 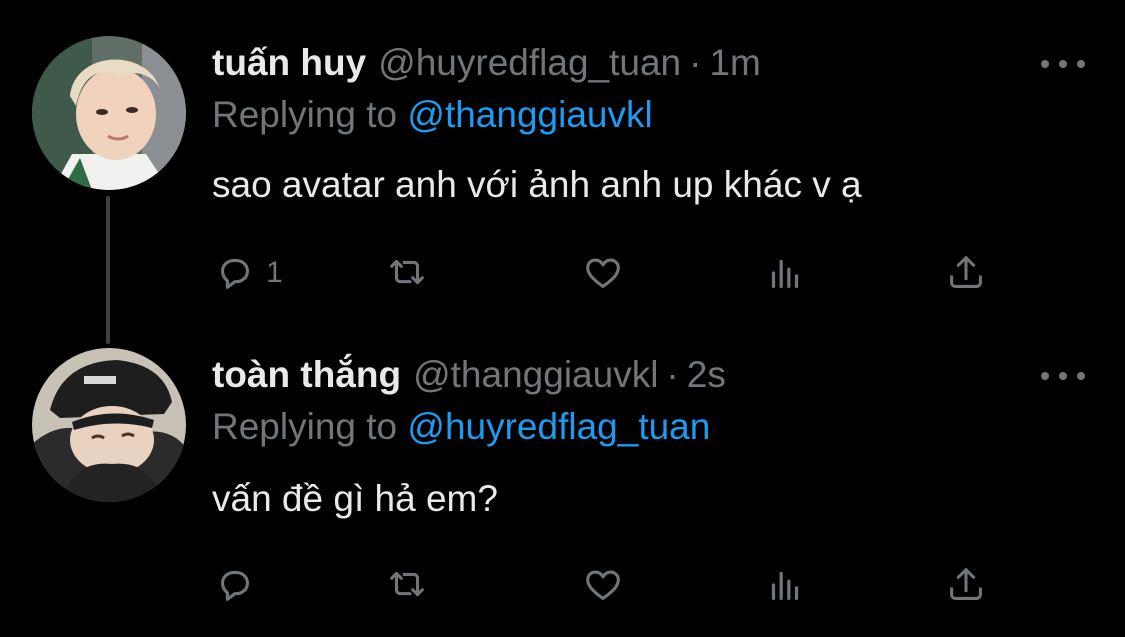 I want to click on replying-to: Replying to @huyredflag_tuan, so click(x=461, y=427).